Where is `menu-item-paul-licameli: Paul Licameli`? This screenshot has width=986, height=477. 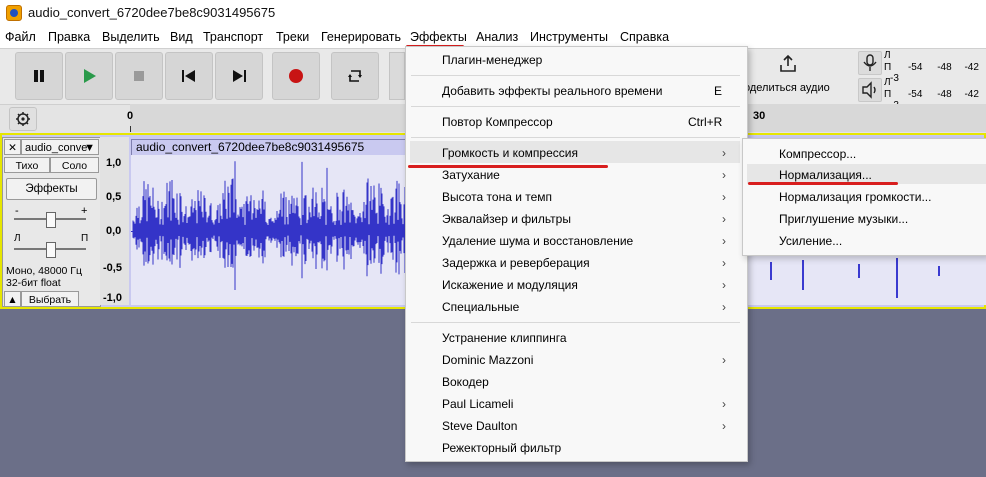 menu-item-paul-licameli: Paul Licameli is located at coordinates (477, 404).